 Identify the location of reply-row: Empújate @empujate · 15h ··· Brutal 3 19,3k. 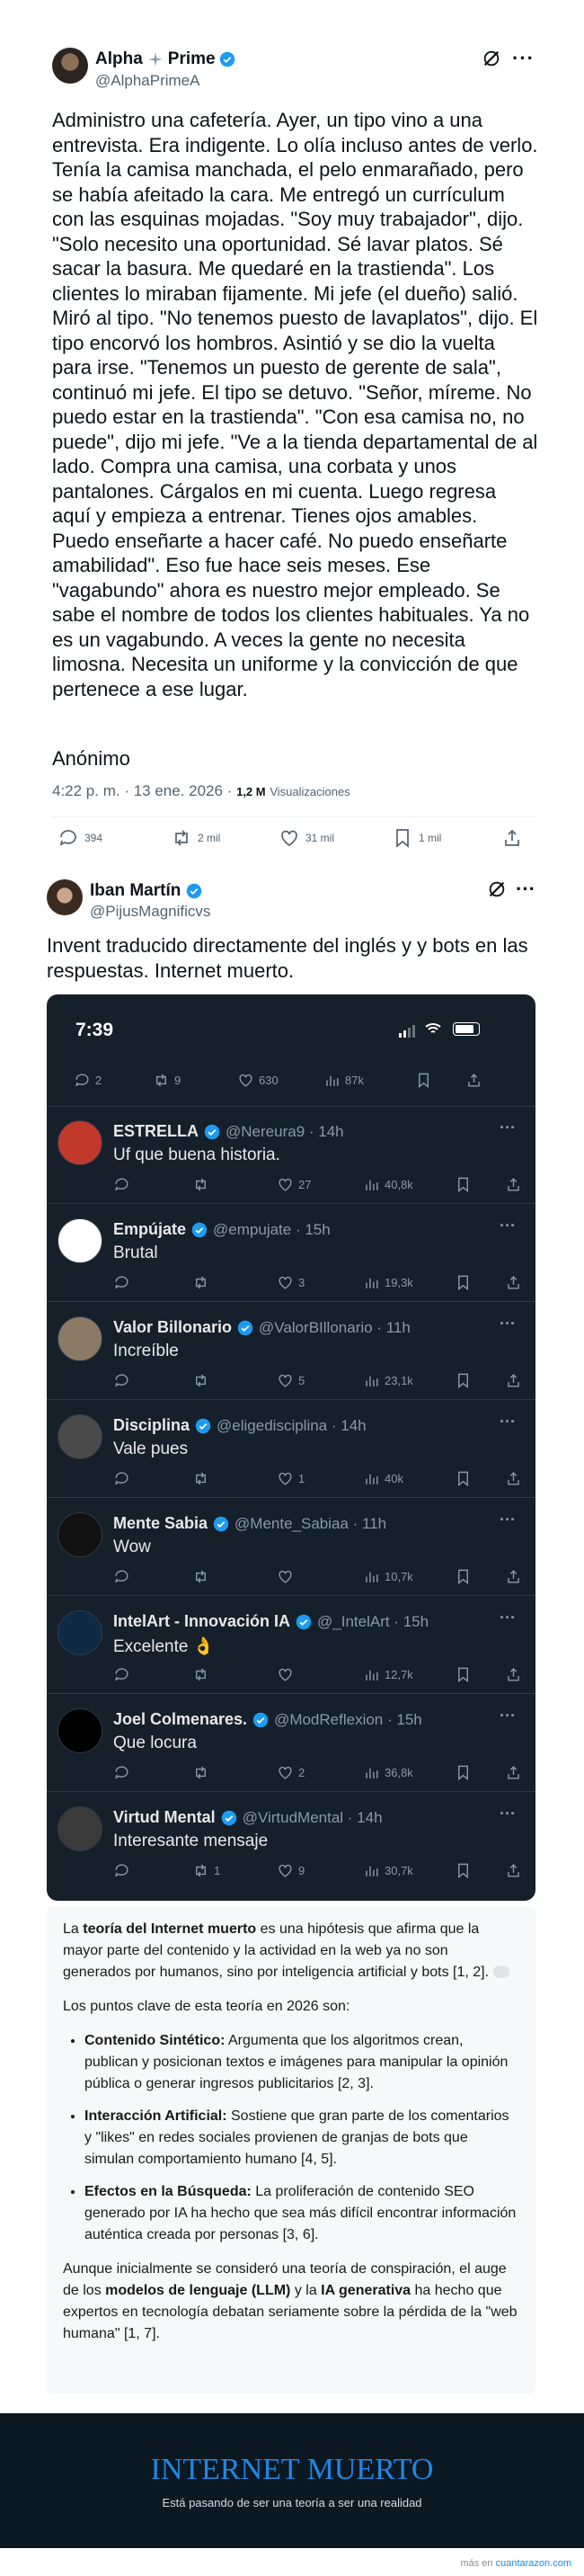
(291, 1253).